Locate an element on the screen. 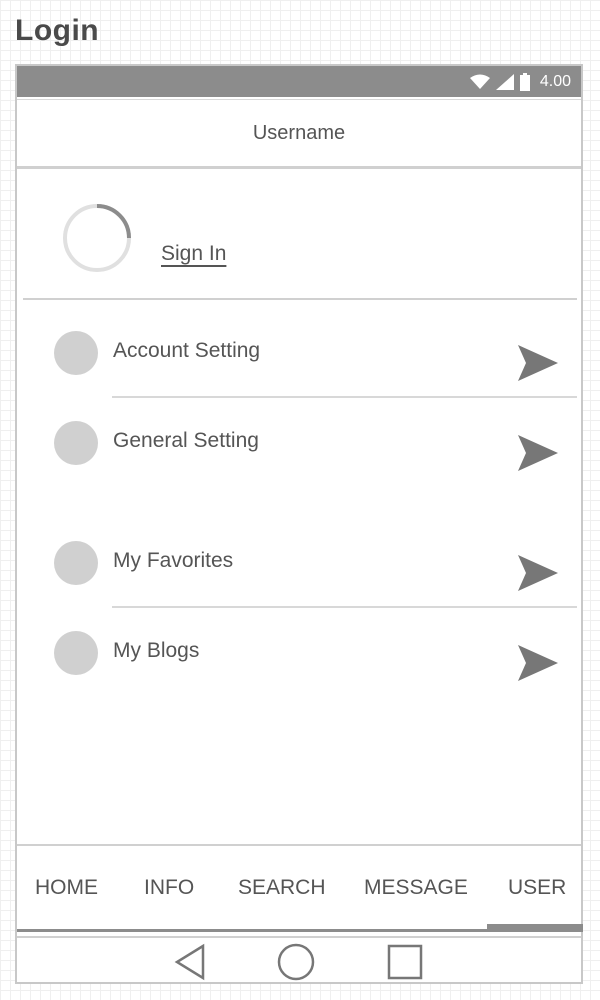 Image resolution: width=600 pixels, height=1000 pixels. battery-icon is located at coordinates (524, 81).